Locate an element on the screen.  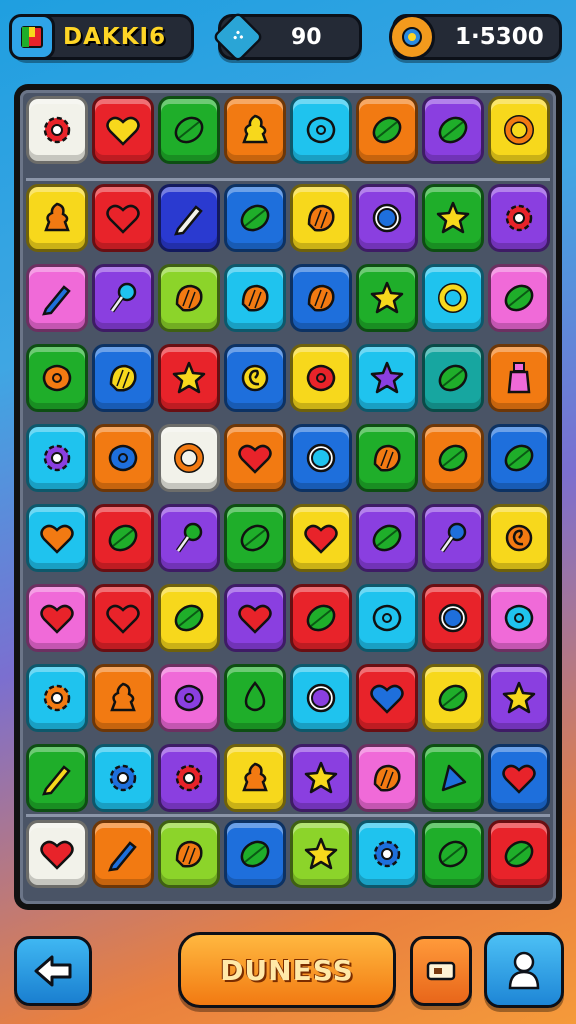
pin-icon is located at coordinates (123, 297).